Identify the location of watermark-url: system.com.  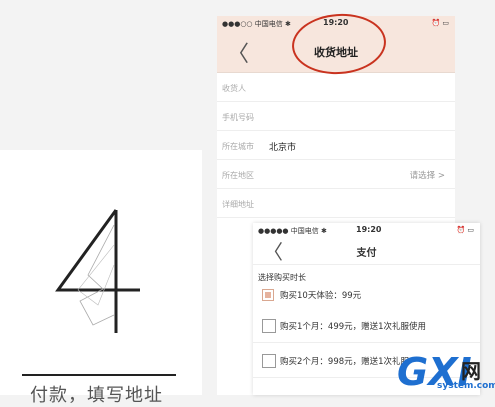
(466, 386).